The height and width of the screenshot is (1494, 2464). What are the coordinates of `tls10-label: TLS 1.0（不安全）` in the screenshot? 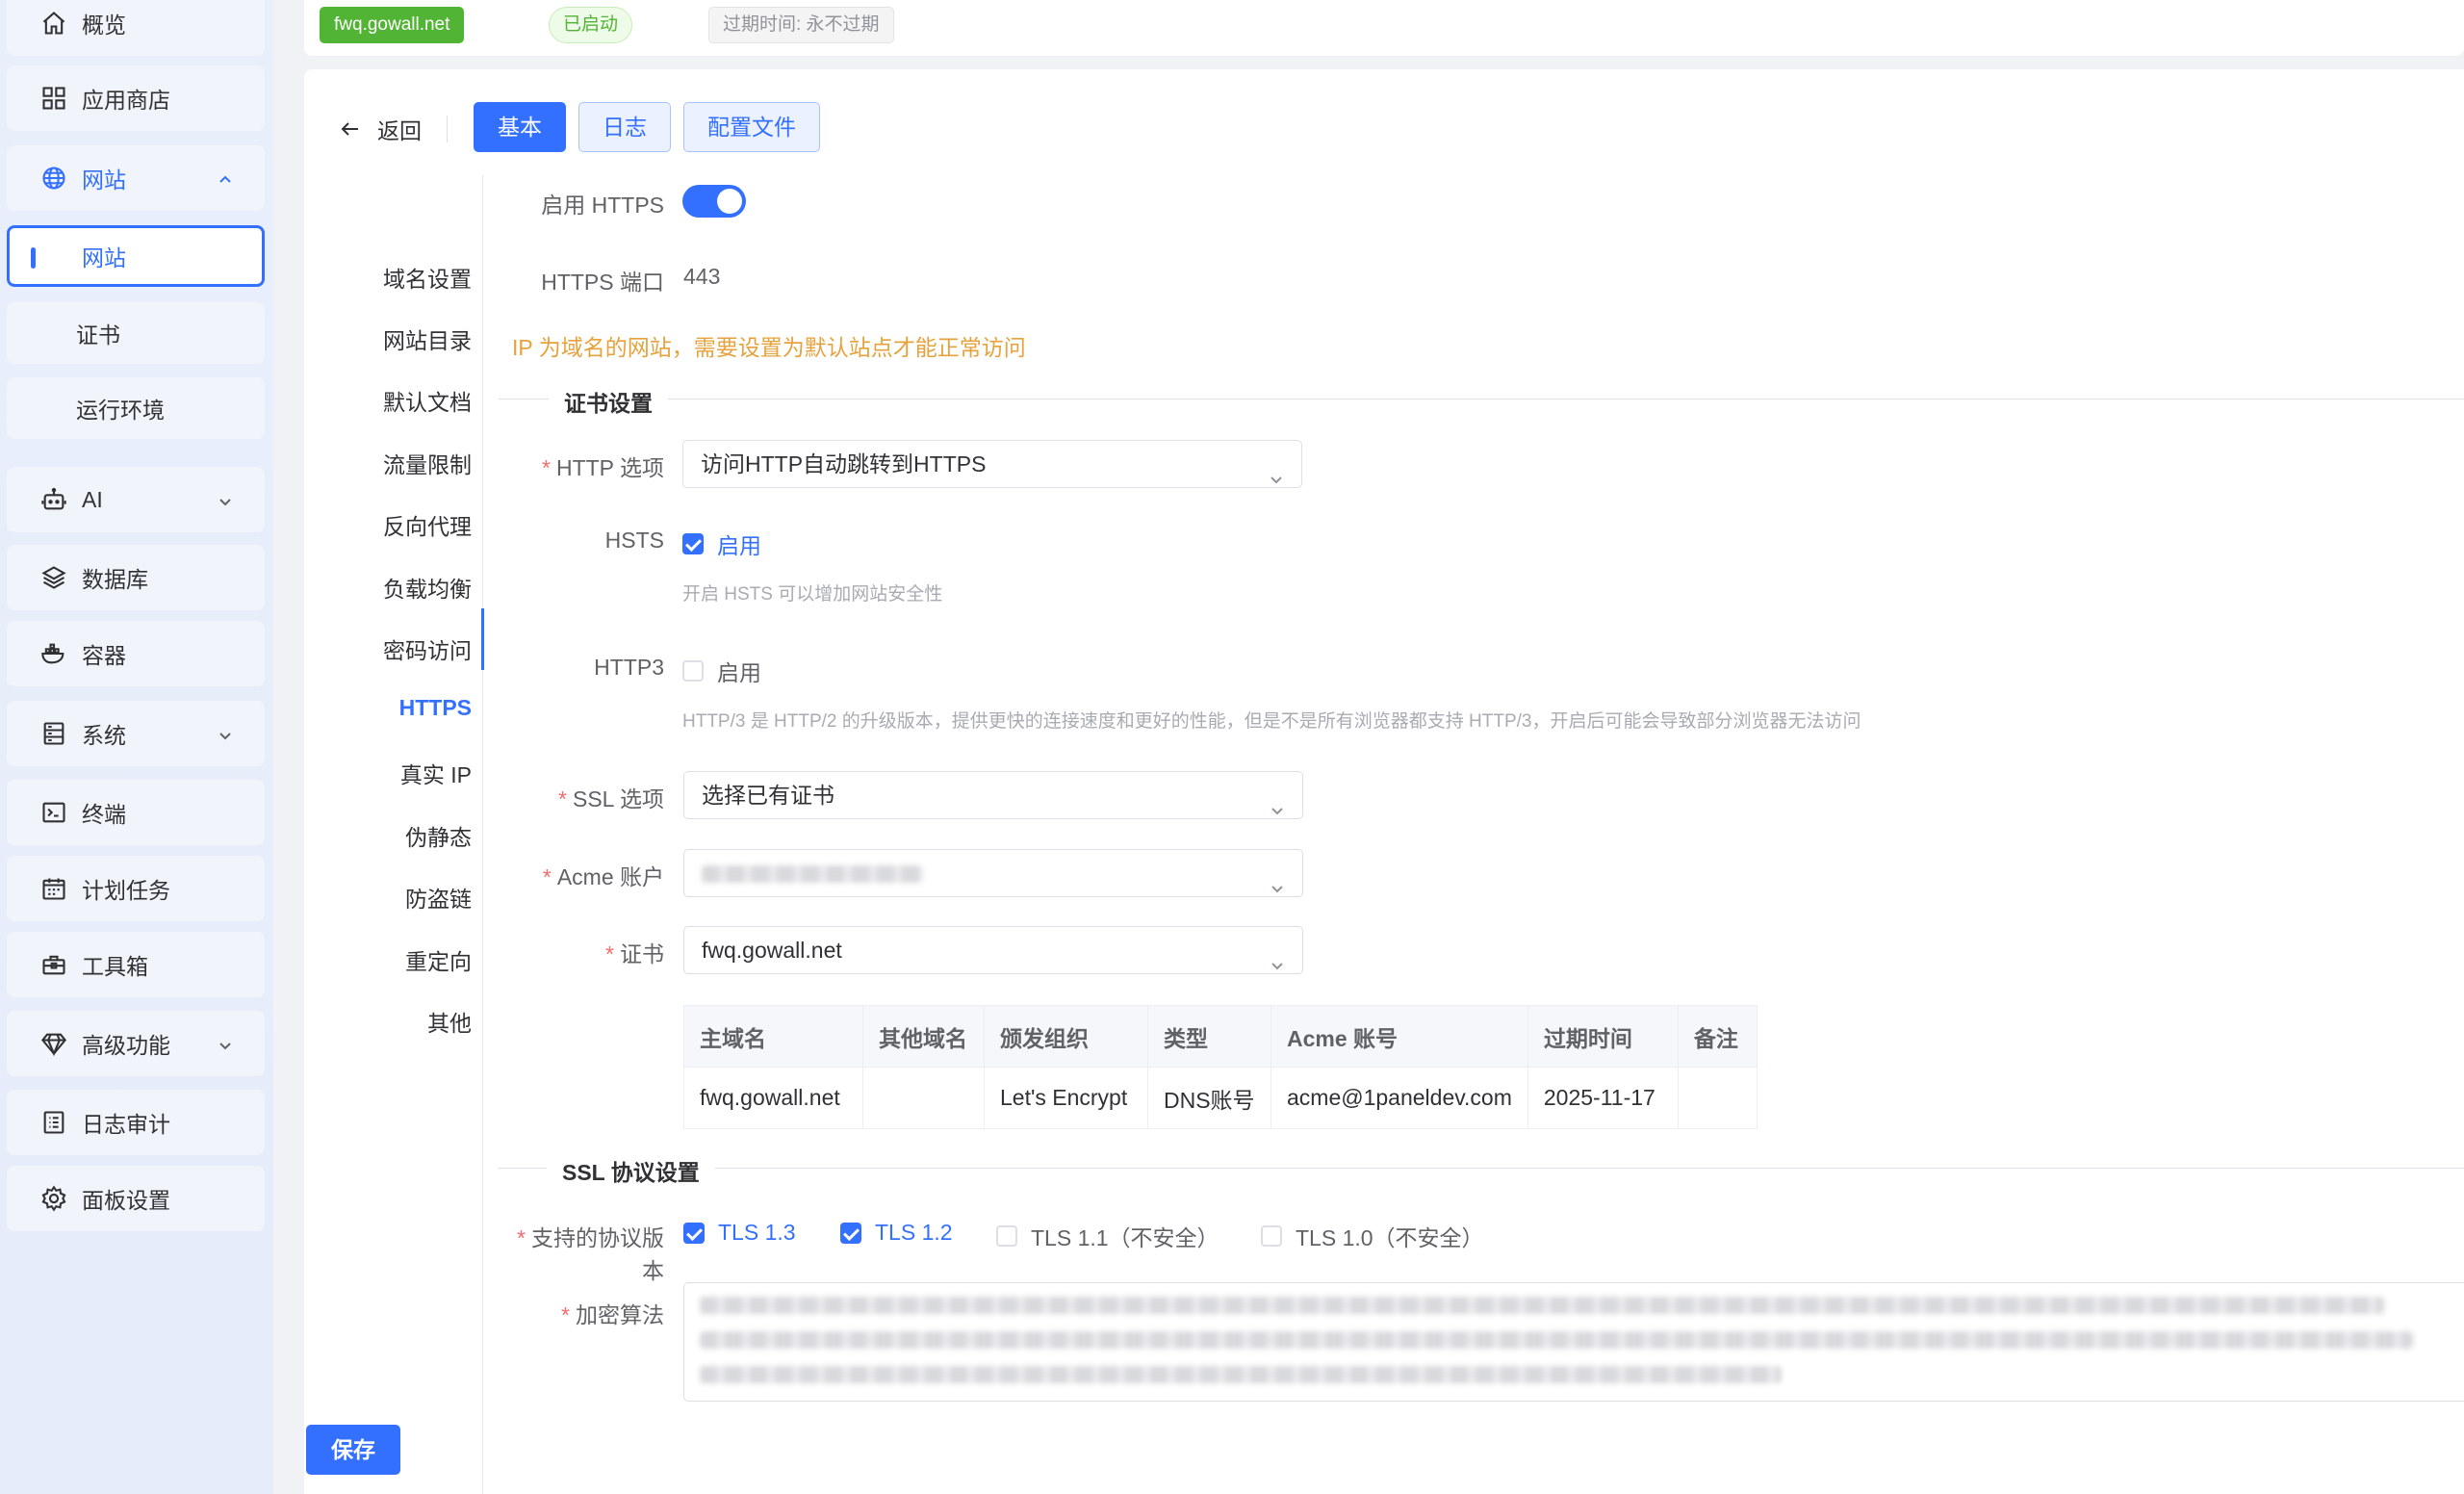 It's located at (1390, 1237).